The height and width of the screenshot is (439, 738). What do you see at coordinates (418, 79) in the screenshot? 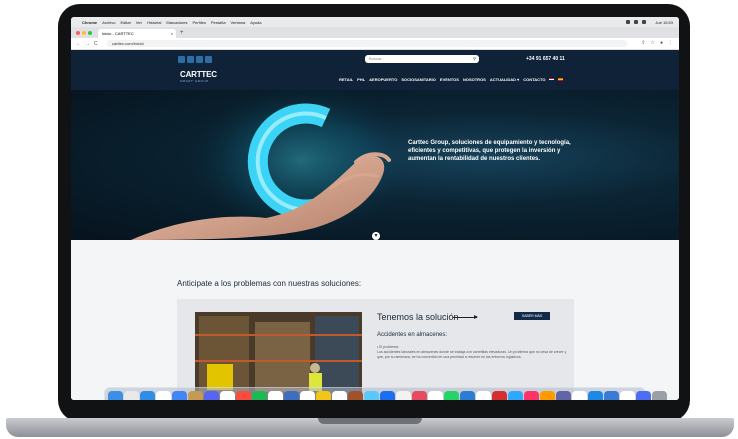
I see `nav-sociosanitario: SOCIOSANITARIO` at bounding box center [418, 79].